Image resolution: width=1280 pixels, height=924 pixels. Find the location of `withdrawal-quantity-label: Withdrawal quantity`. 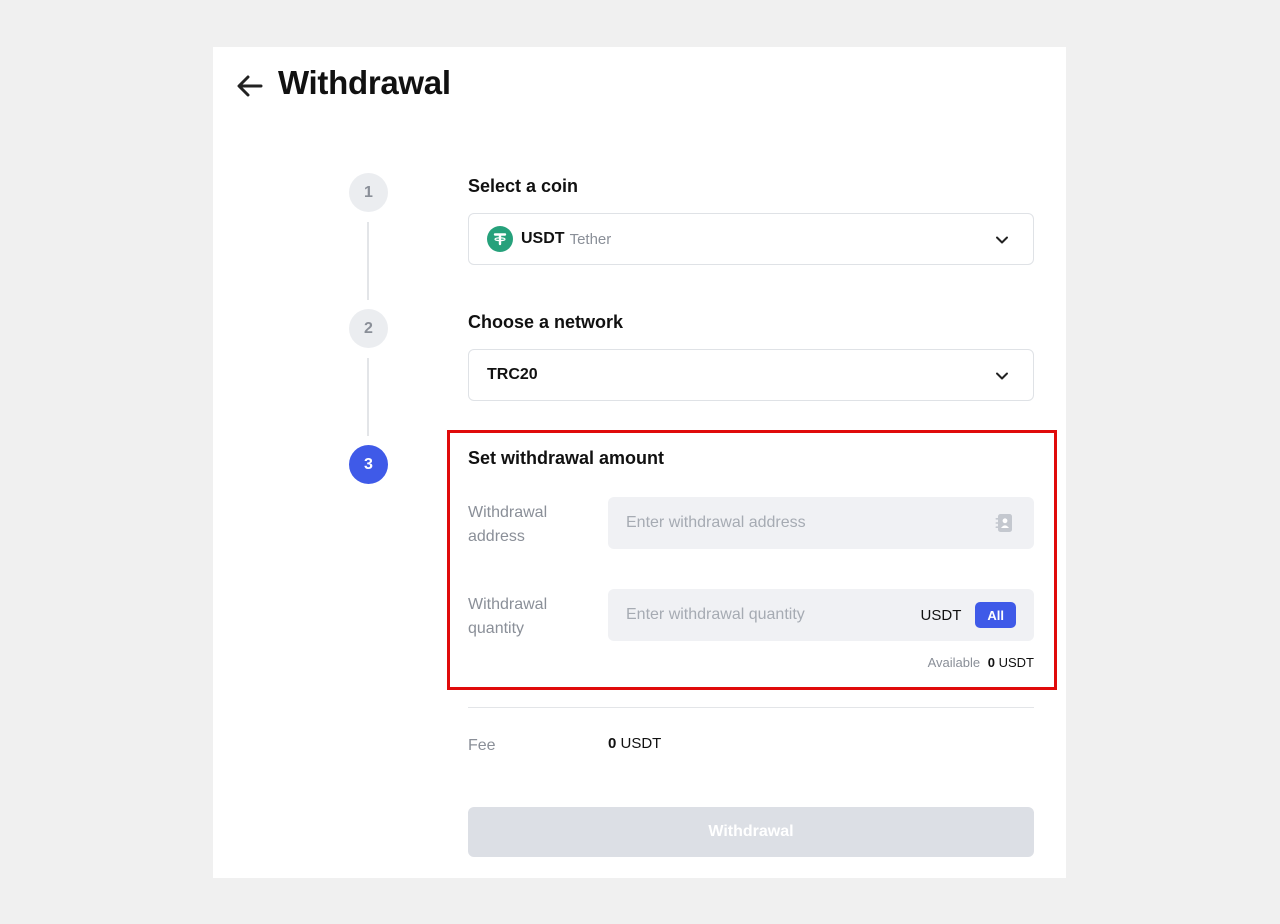

withdrawal-quantity-label: Withdrawal quantity is located at coordinates (528, 617).